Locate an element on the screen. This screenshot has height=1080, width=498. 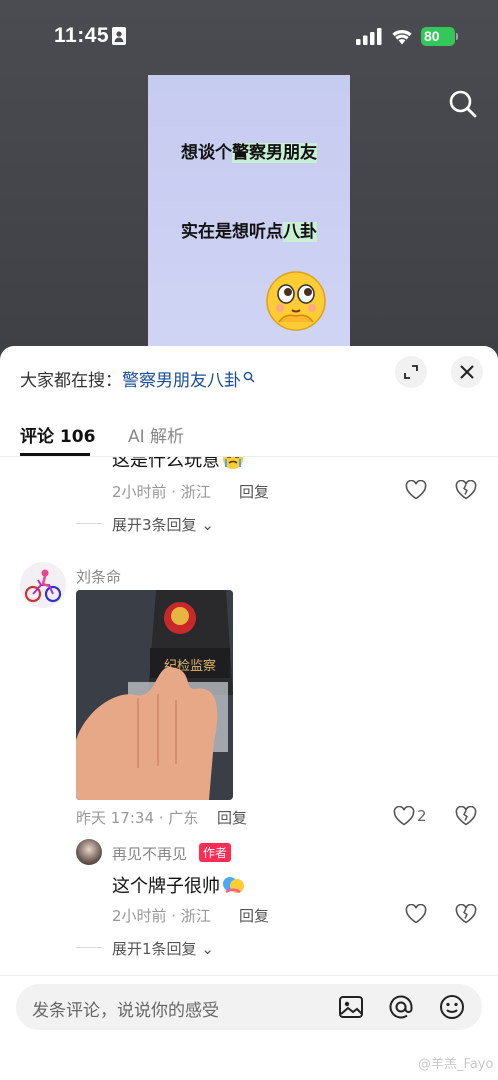
status-bar: 11:45 80 is located at coordinates (249, 36).